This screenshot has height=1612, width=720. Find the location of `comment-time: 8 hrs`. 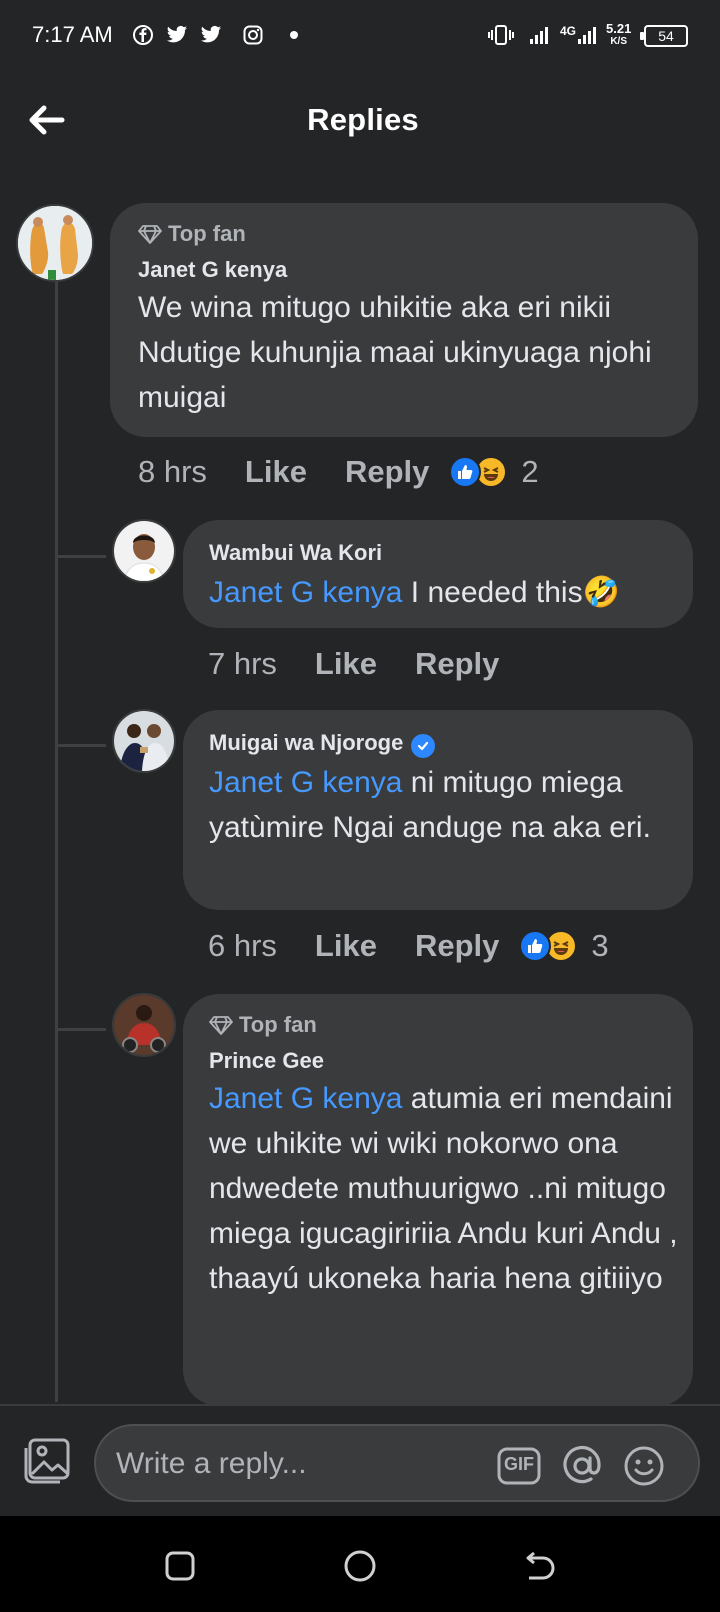

comment-time: 8 hrs is located at coordinates (172, 471).